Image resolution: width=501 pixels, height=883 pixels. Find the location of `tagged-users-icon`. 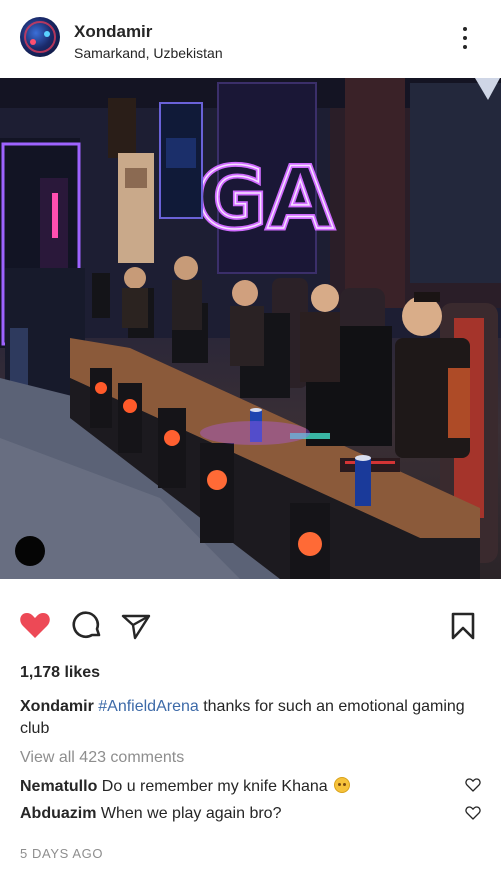

tagged-users-icon is located at coordinates (30, 551).